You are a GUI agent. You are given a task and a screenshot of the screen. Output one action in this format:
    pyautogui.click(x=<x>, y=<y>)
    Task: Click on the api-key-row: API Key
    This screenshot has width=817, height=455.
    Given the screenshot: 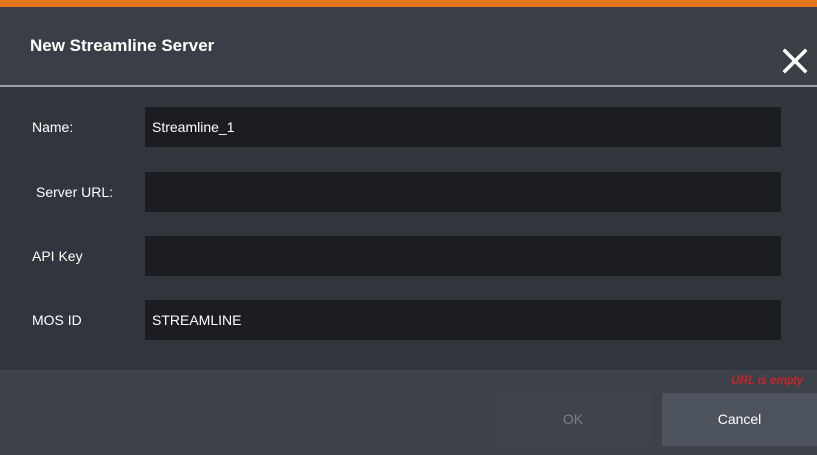 What is the action you would take?
    pyautogui.click(x=408, y=256)
    